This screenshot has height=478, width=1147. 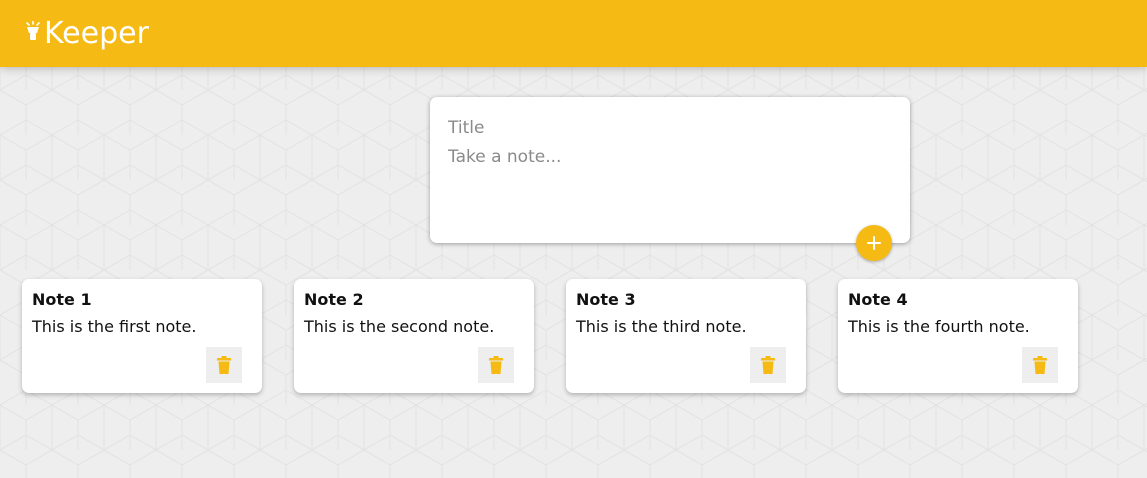 I want to click on plus-icon, so click(x=874, y=243).